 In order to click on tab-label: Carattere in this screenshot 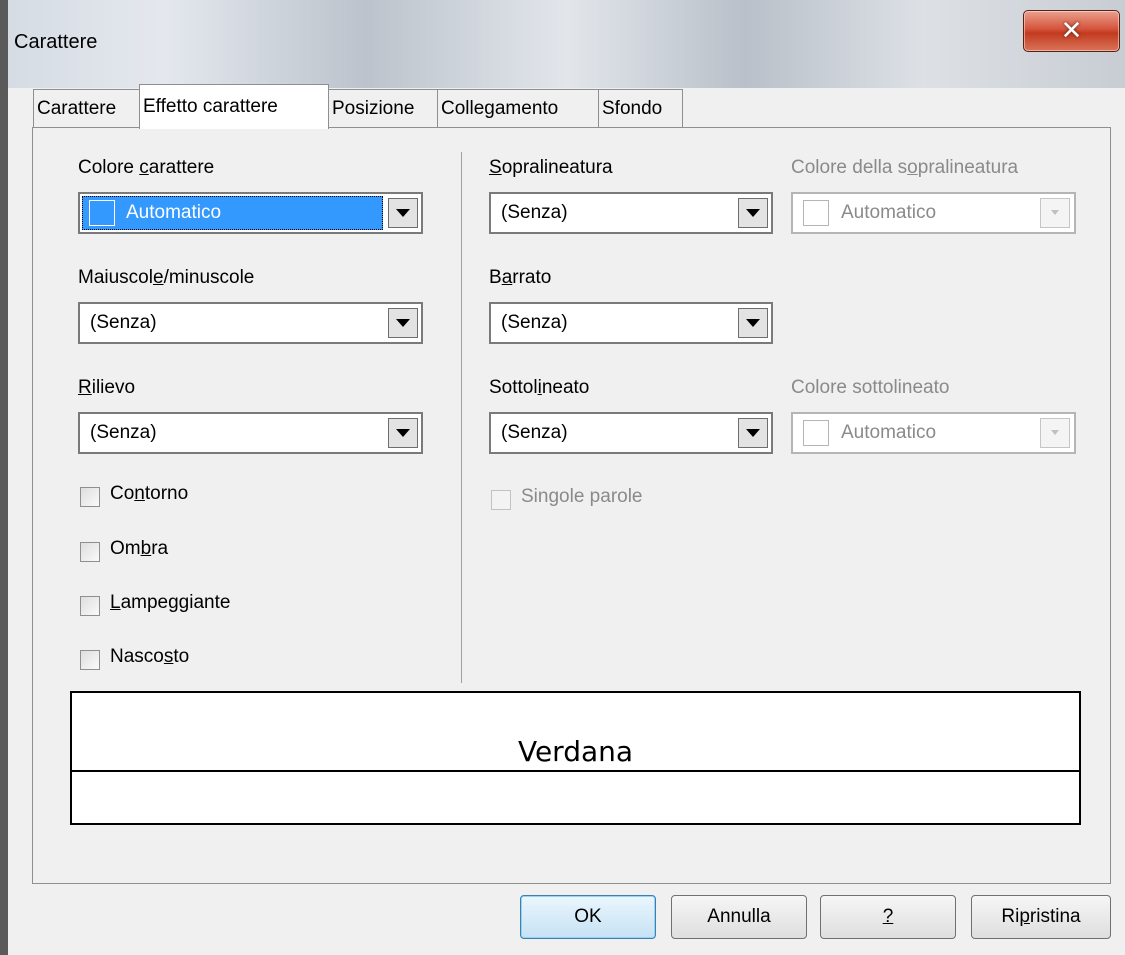, I will do `click(77, 108)`.